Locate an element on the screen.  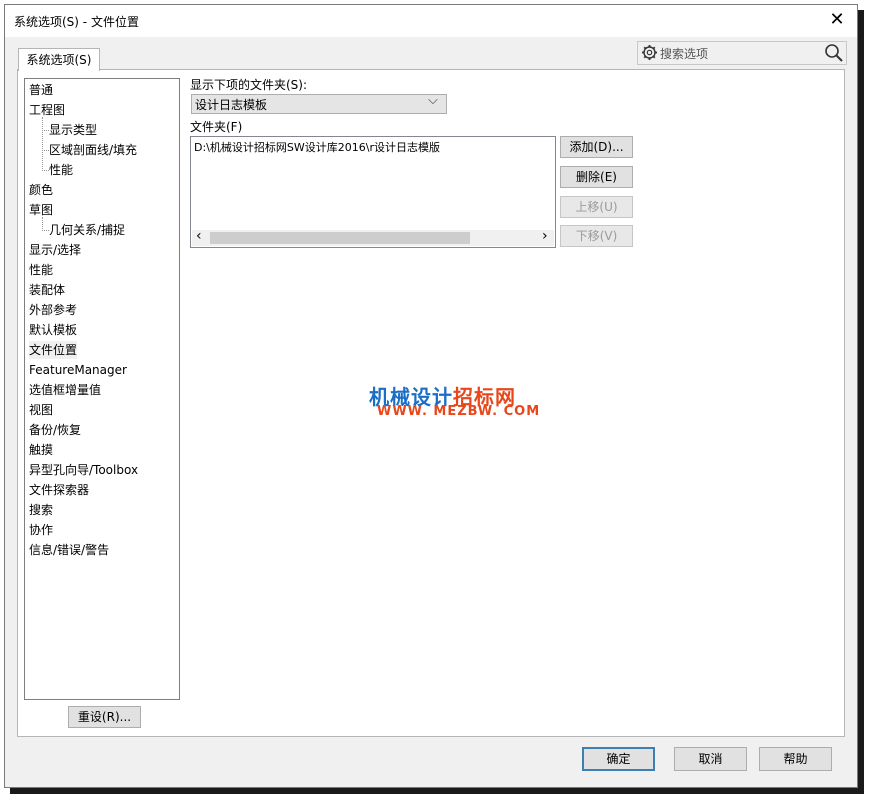
tree-item: 协作 is located at coordinates (41, 530).